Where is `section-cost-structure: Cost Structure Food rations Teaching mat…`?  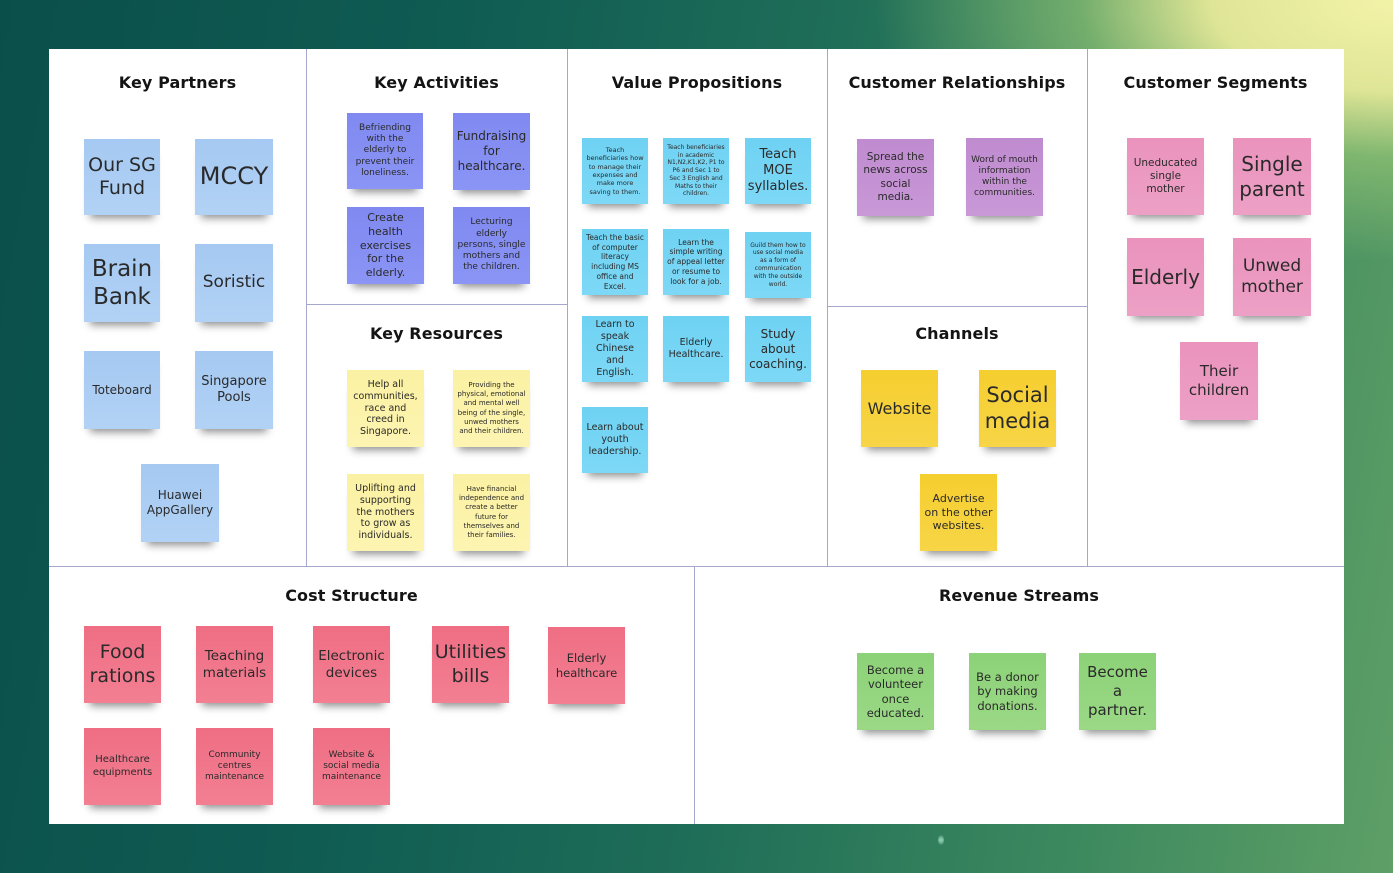 section-cost-structure: Cost Structure Food rations Teaching mat… is located at coordinates (371, 695).